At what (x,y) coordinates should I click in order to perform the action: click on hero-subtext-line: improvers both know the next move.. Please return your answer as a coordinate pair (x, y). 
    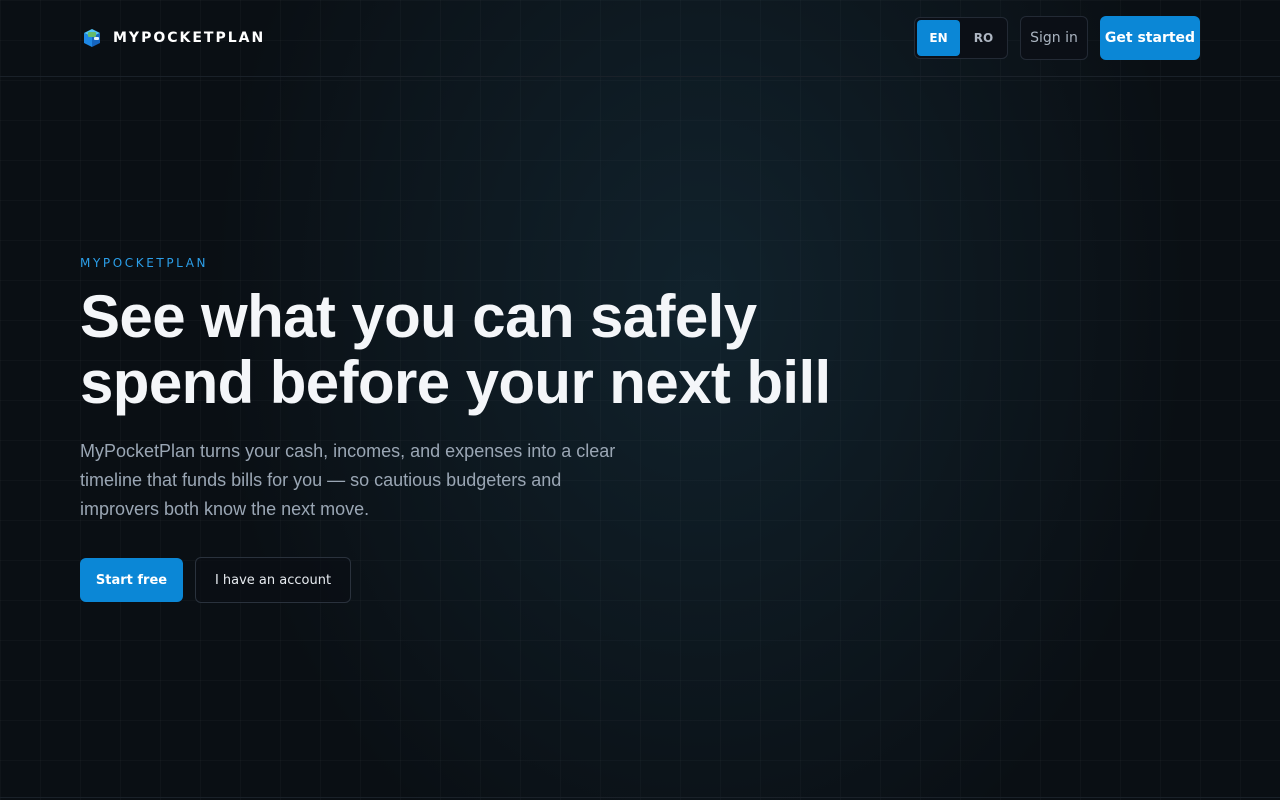
    Looking at the image, I should click on (225, 509).